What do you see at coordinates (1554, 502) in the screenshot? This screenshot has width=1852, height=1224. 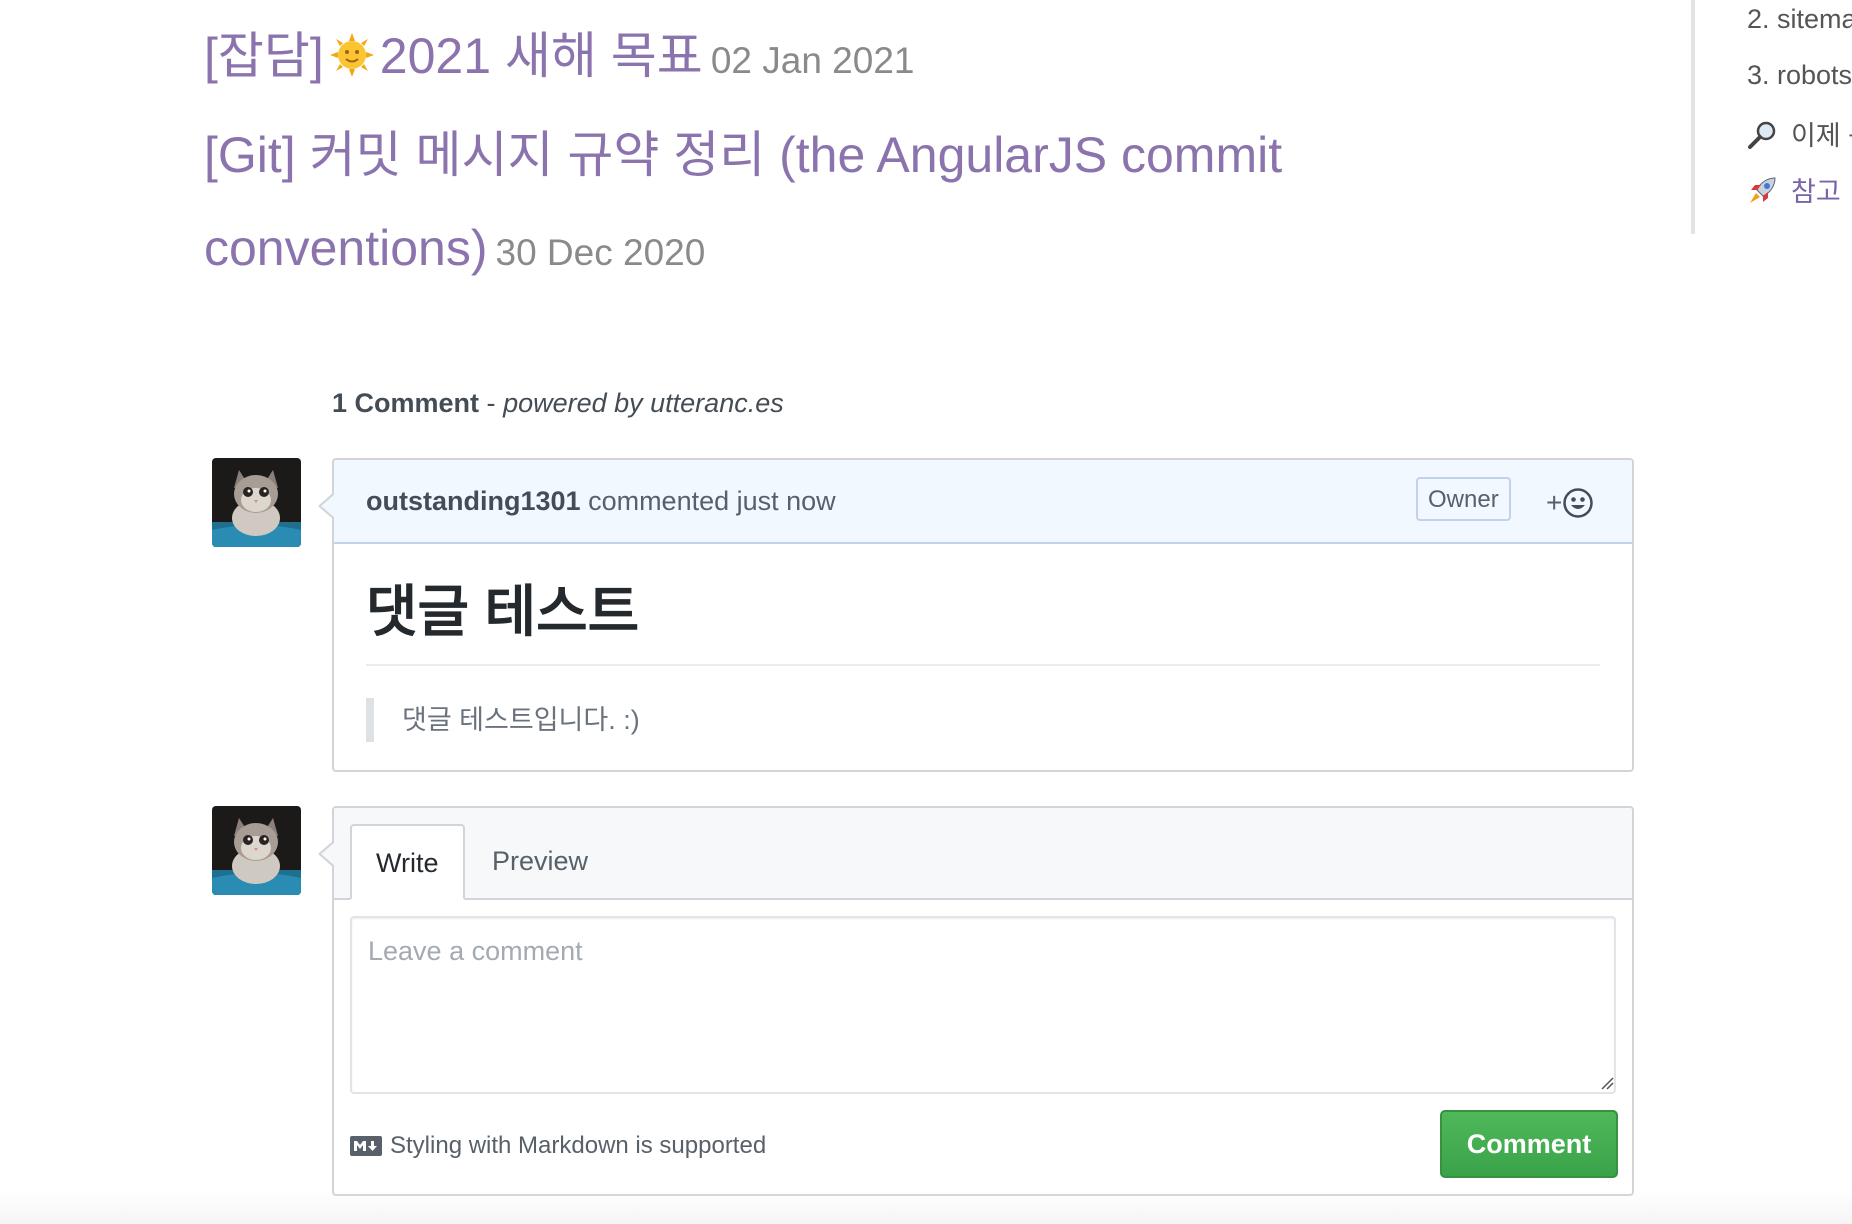 I see `reaction-plus: +` at bounding box center [1554, 502].